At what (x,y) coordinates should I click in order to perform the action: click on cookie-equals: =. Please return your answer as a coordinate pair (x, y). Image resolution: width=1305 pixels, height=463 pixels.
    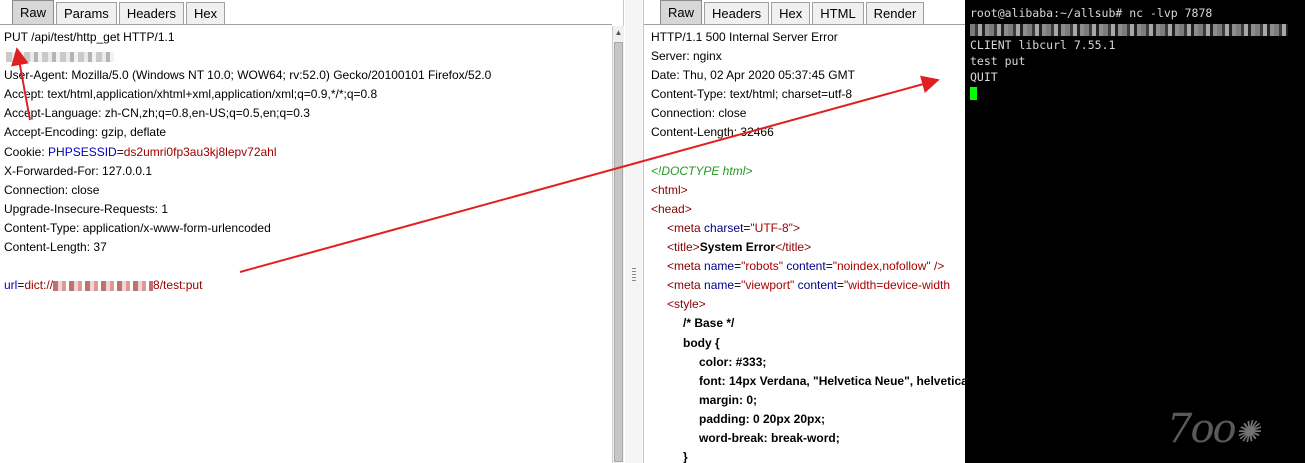
    Looking at the image, I should click on (120, 151).